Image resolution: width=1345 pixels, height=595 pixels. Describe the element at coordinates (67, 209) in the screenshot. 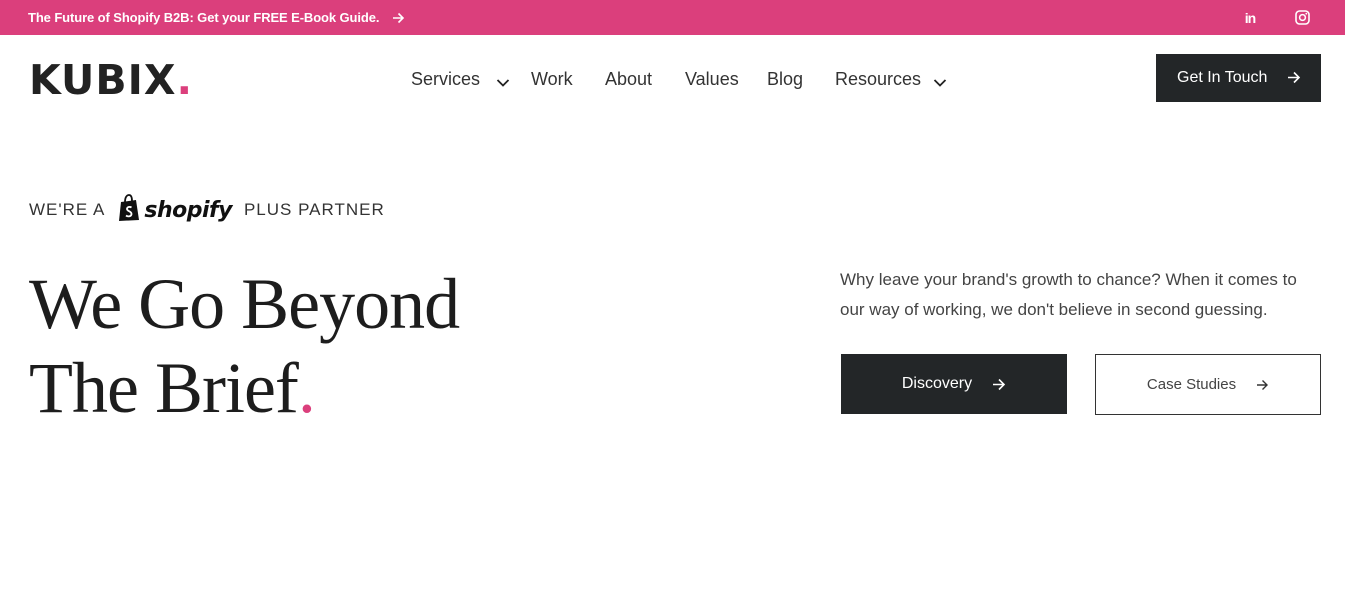

I see `partner-prefix: WE'RE A` at that location.